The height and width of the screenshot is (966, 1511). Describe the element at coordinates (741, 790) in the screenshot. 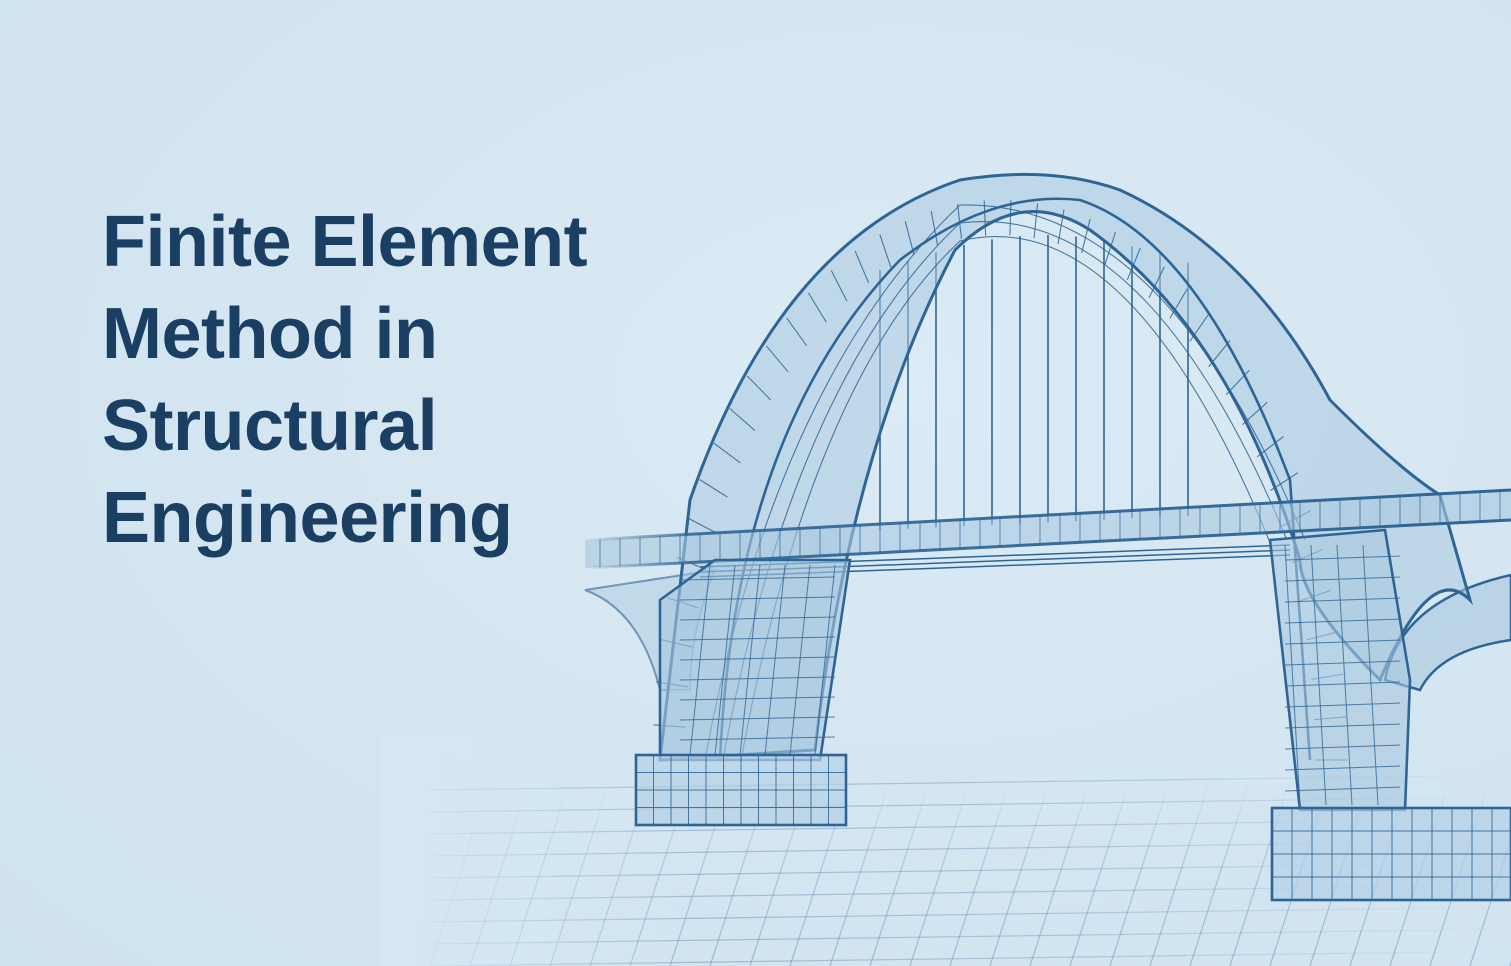

I see `left-footing` at that location.